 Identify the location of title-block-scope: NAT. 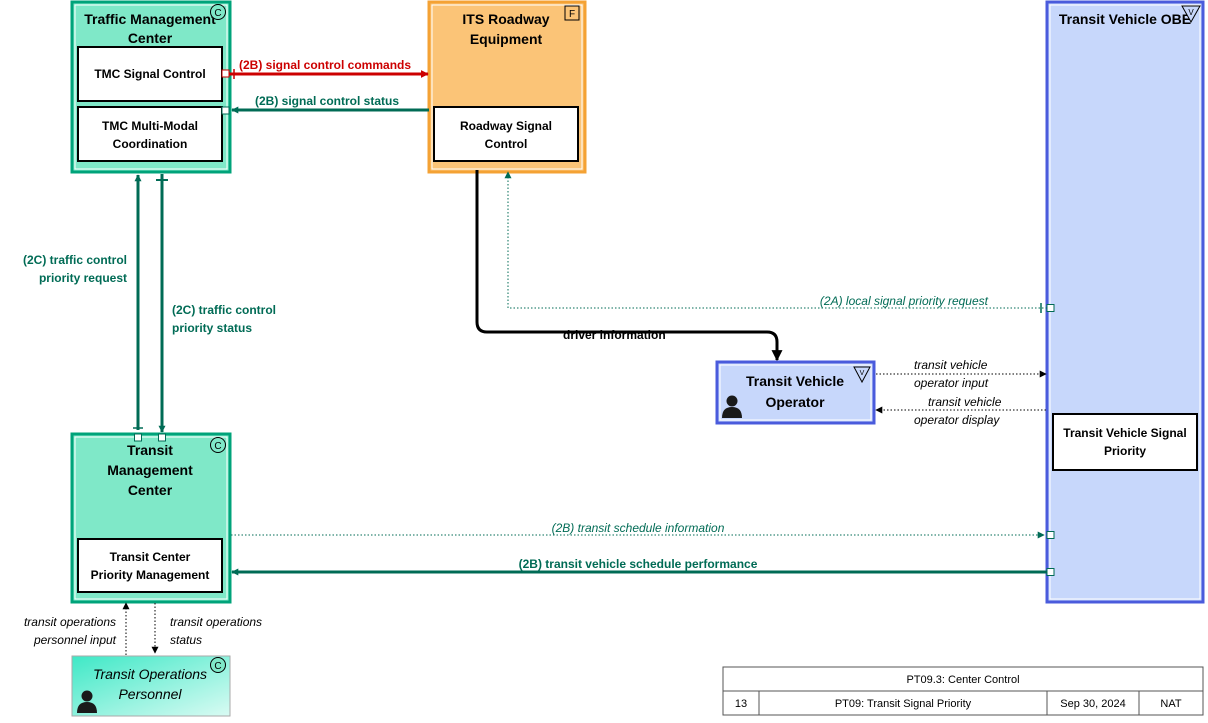
(1170, 704).